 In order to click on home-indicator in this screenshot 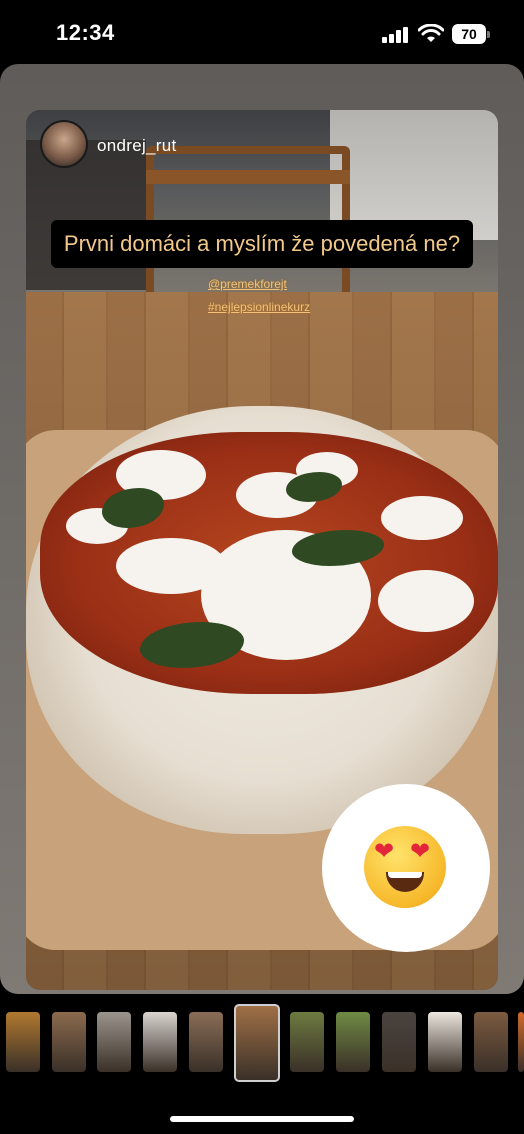, I will do `click(262, 1119)`.